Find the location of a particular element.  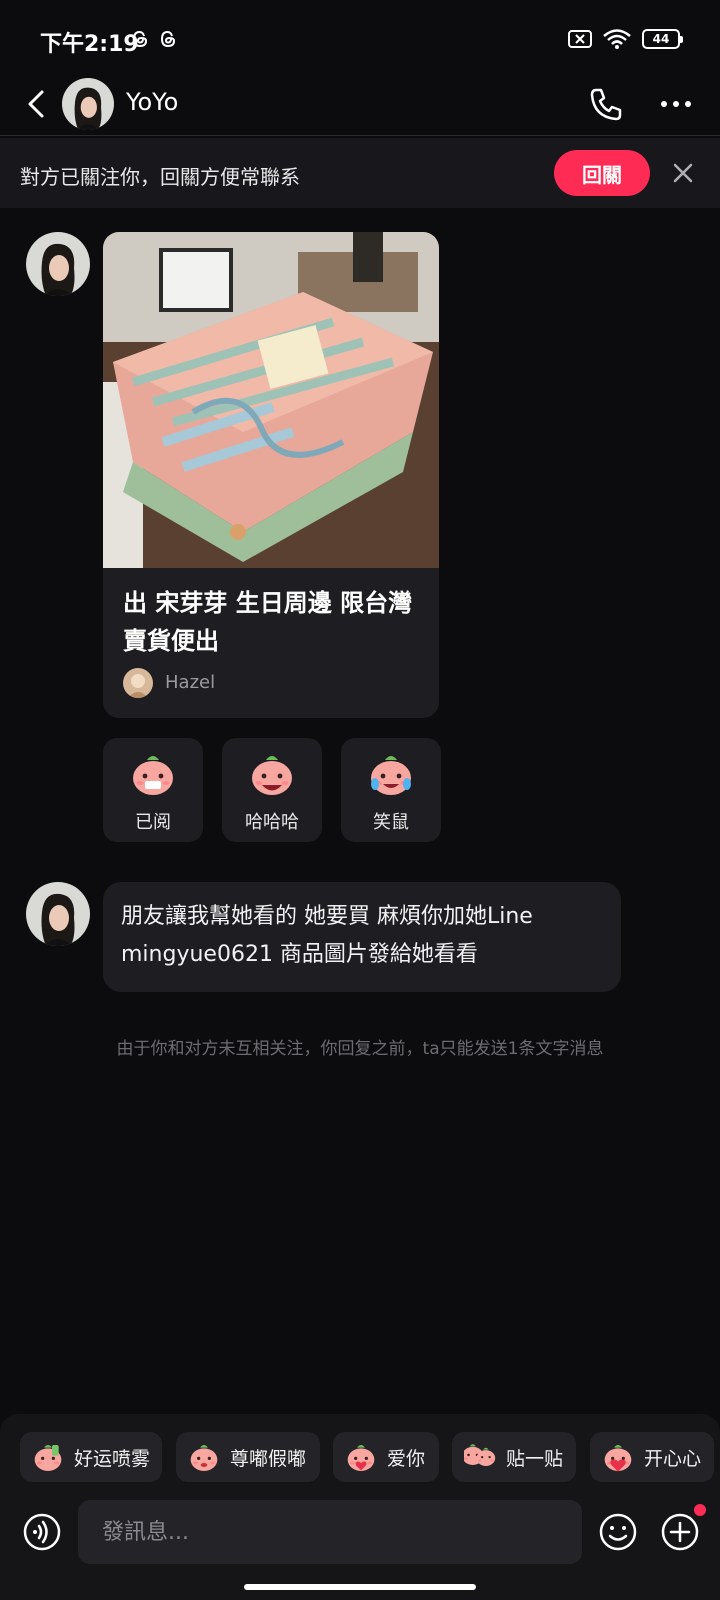

wifi-icon is located at coordinates (617, 39).